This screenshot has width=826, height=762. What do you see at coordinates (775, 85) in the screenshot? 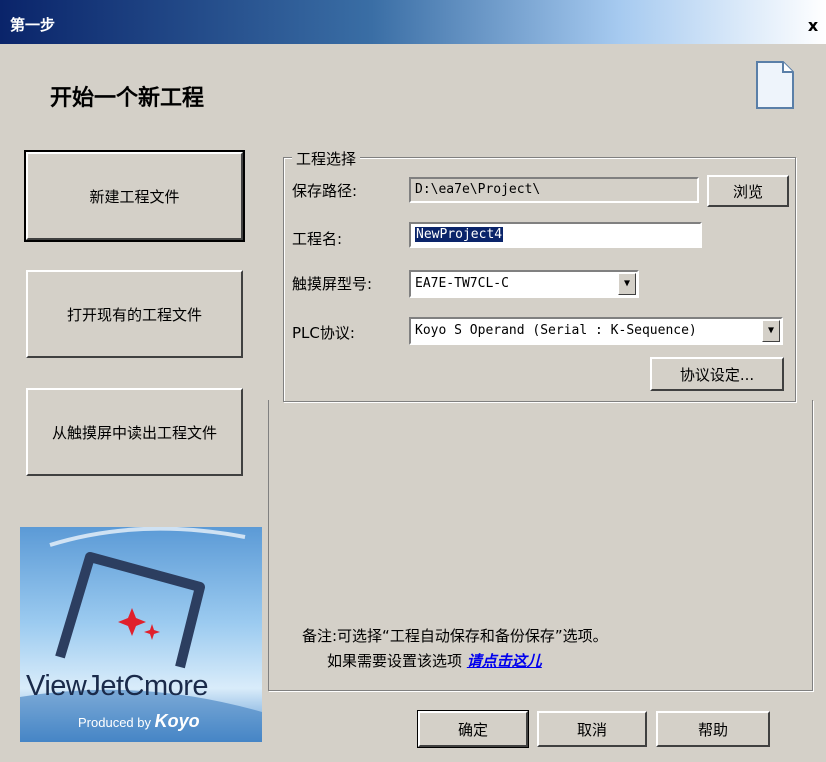
I see `document-icon` at bounding box center [775, 85].